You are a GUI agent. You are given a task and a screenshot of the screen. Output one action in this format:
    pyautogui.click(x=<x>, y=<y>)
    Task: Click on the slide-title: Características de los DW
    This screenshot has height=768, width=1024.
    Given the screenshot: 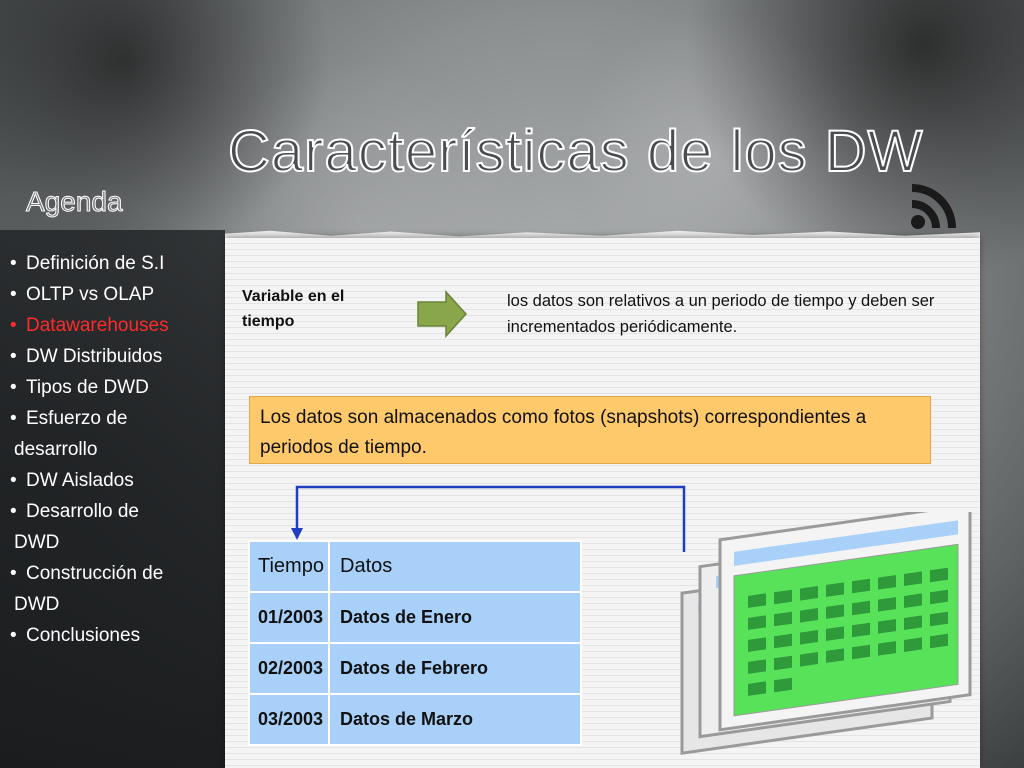 What is the action you would take?
    pyautogui.click(x=575, y=151)
    